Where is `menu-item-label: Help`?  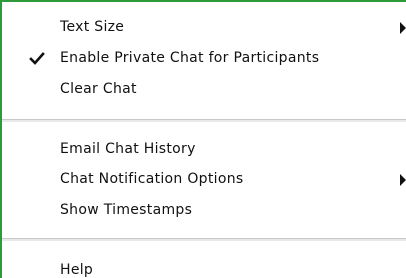
menu-item-label: Help is located at coordinates (77, 270).